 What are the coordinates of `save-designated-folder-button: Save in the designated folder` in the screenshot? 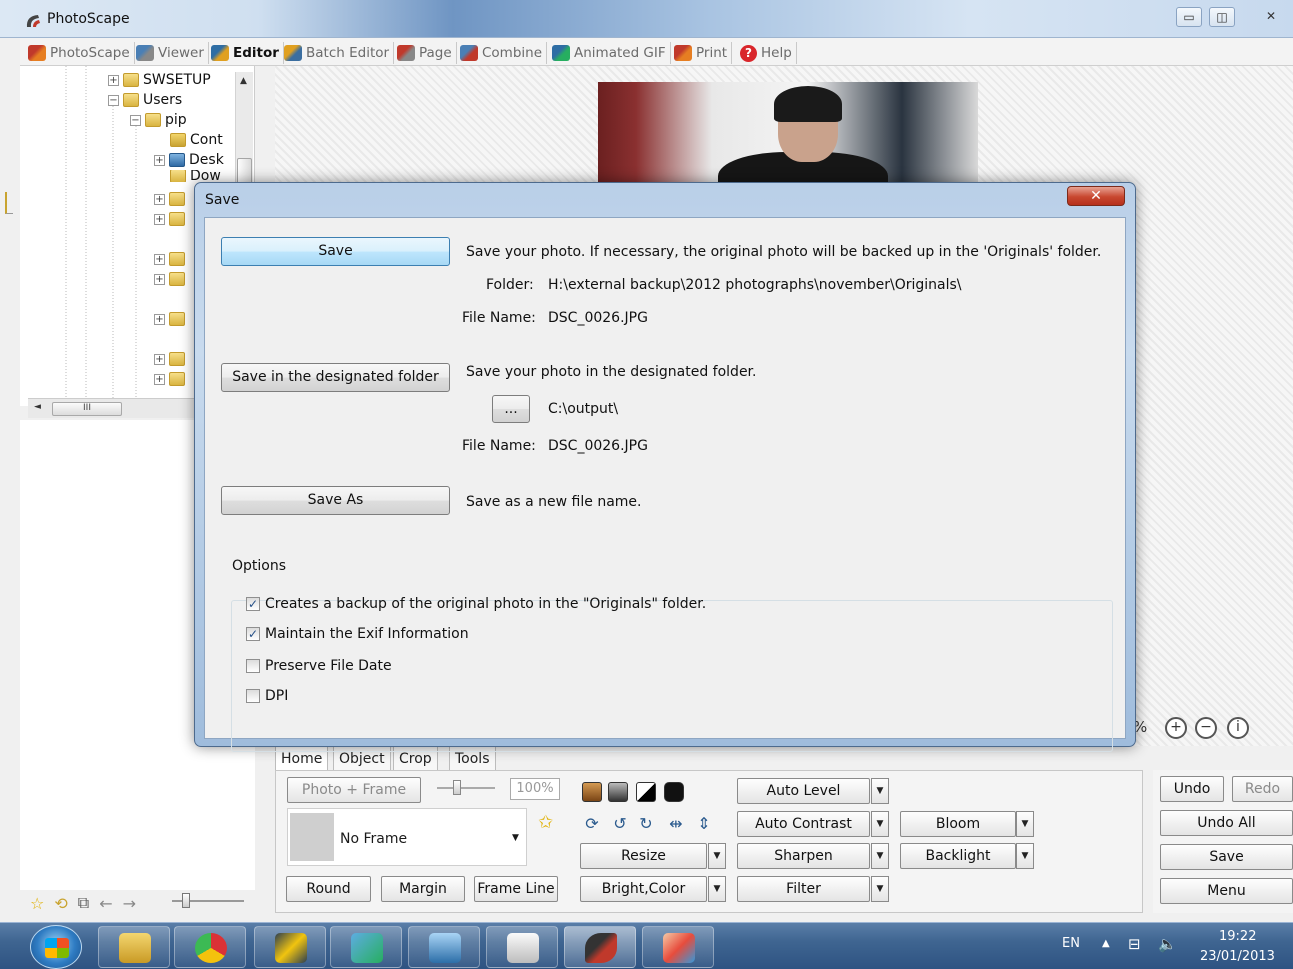 It's located at (335, 377).